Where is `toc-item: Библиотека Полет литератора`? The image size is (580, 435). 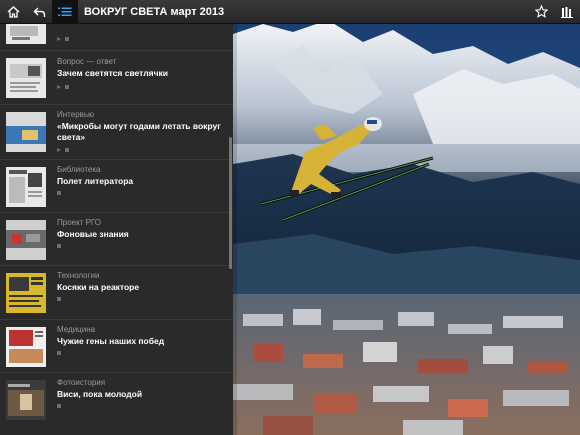 toc-item: Библиотека Полет литератора is located at coordinates (116, 185).